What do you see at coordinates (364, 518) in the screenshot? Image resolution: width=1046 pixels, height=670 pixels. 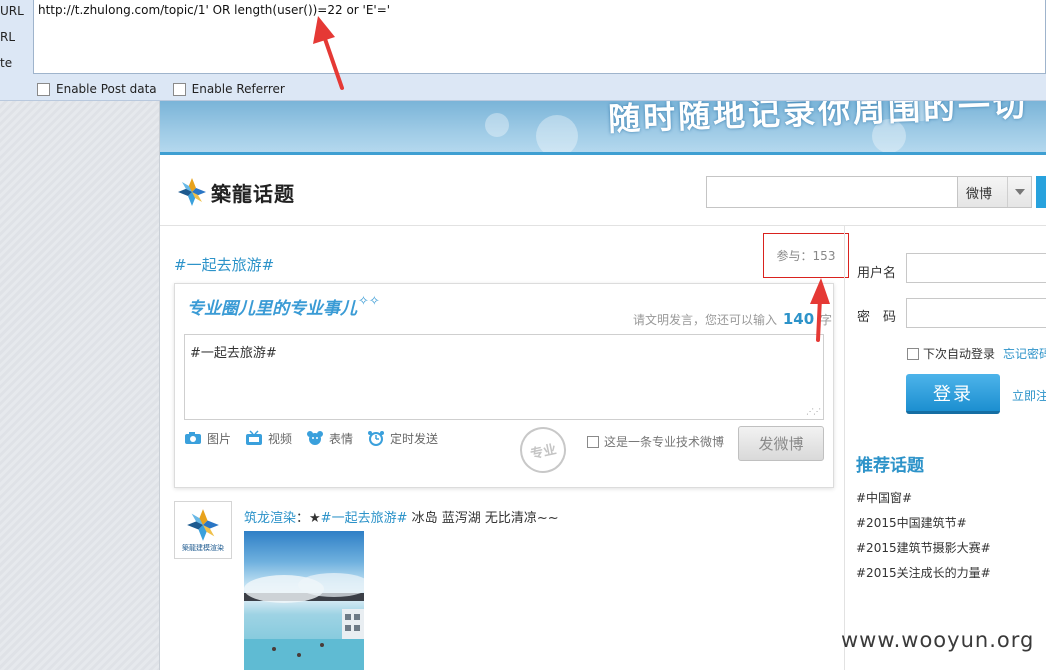 I see `feed-topic-link: #一起去旅游#` at bounding box center [364, 518].